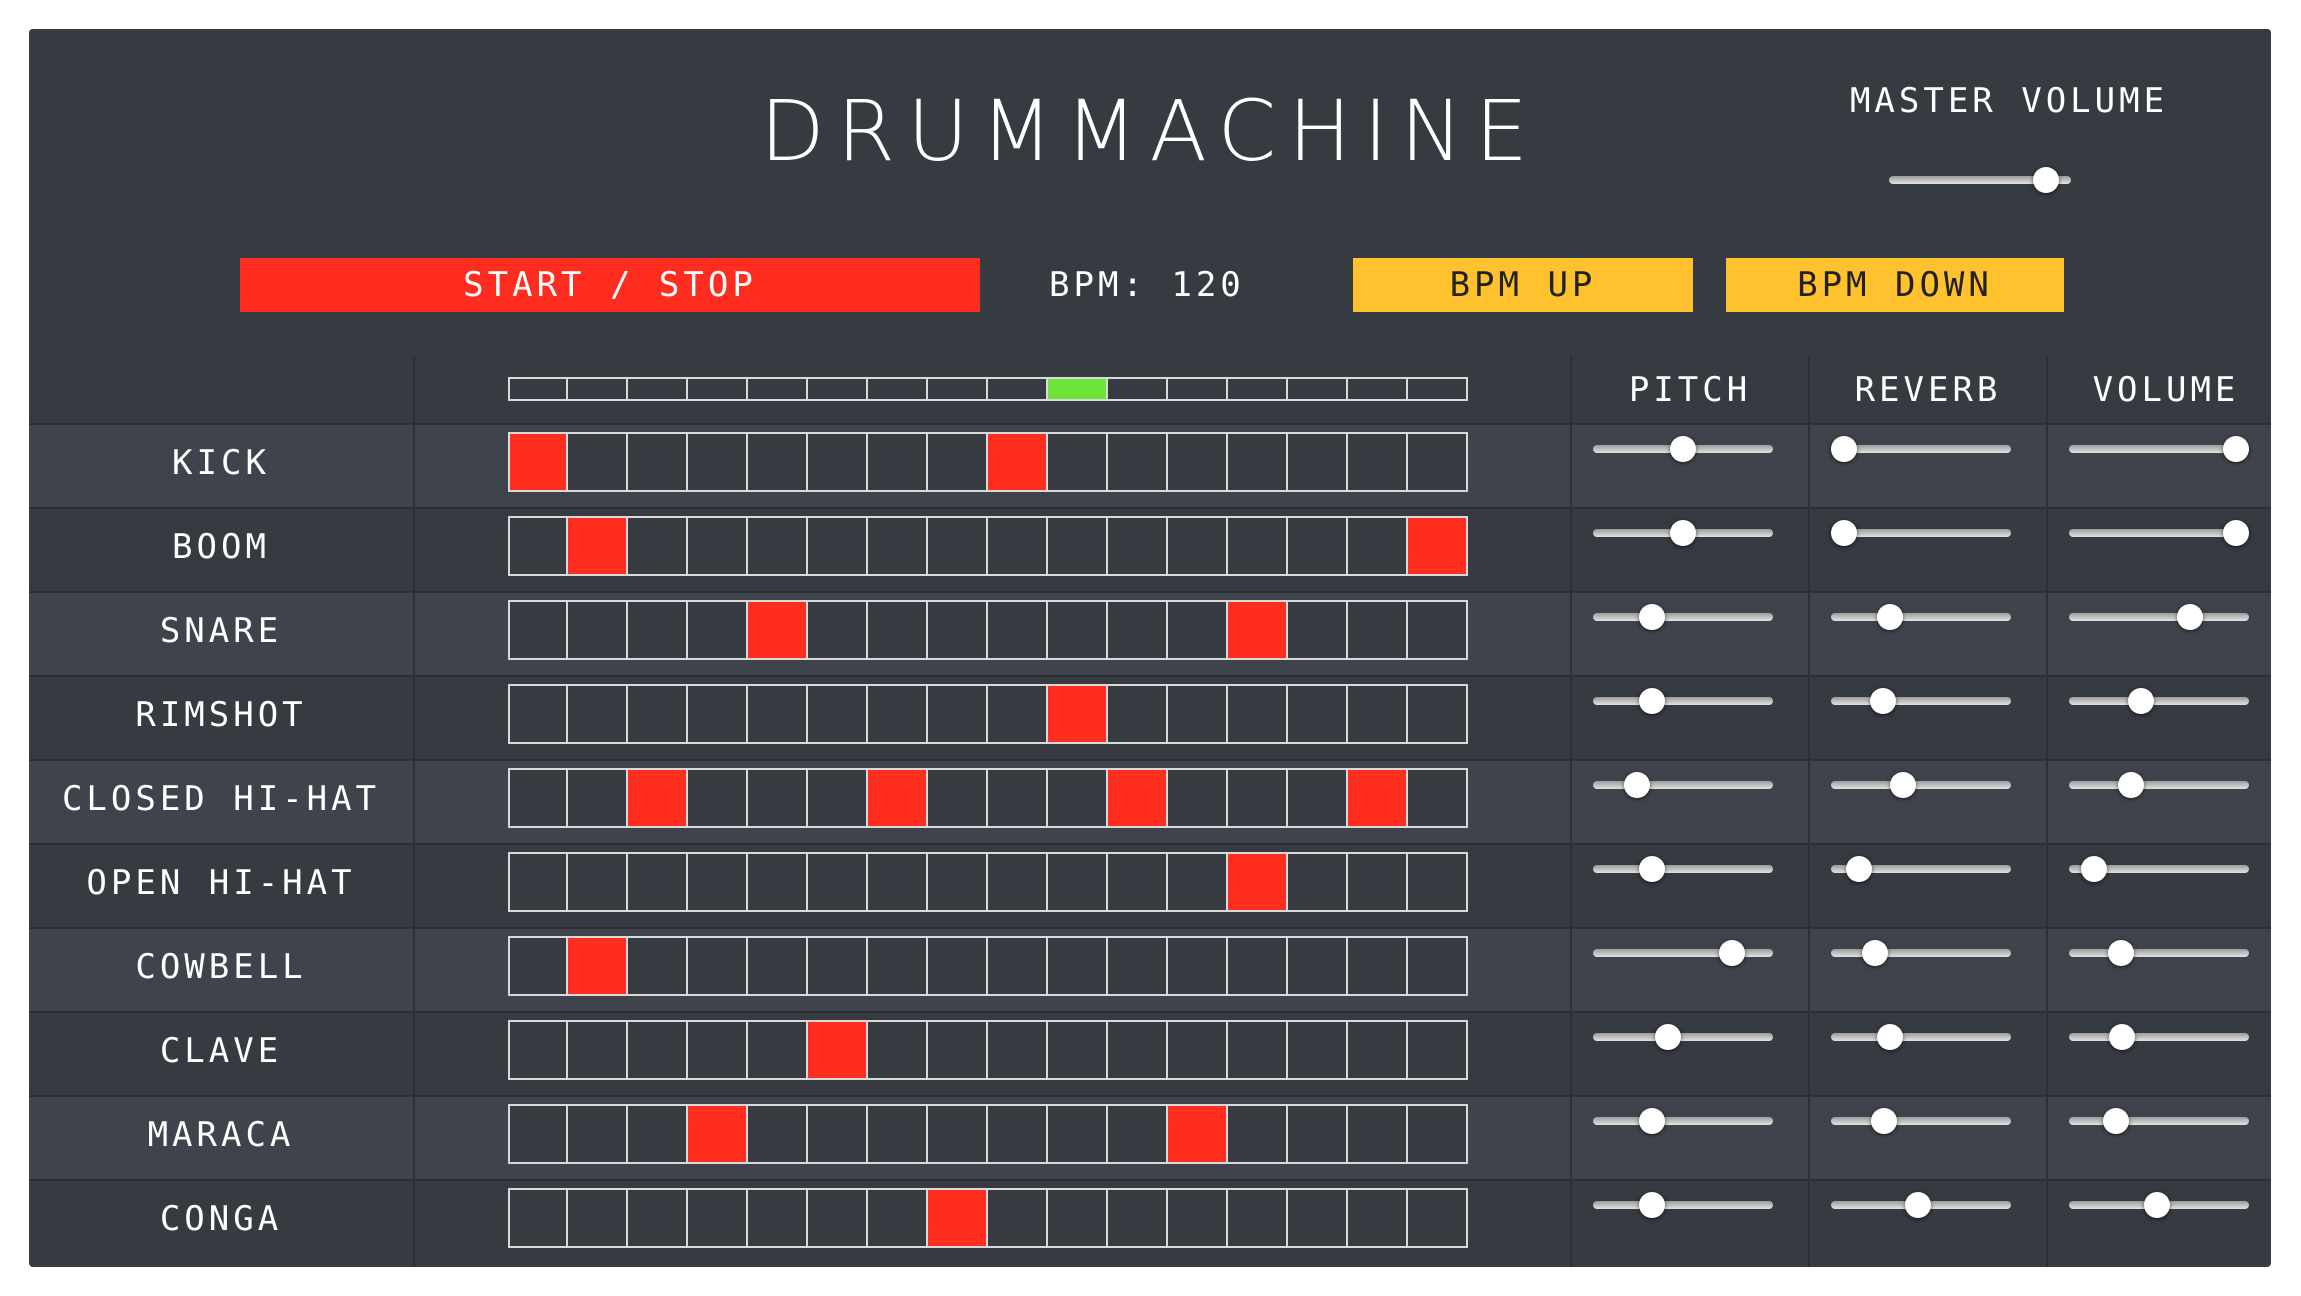 The height and width of the screenshot is (1296, 2301). Describe the element at coordinates (1523, 285) in the screenshot. I see `bpm-up-button: BPM UP` at that location.